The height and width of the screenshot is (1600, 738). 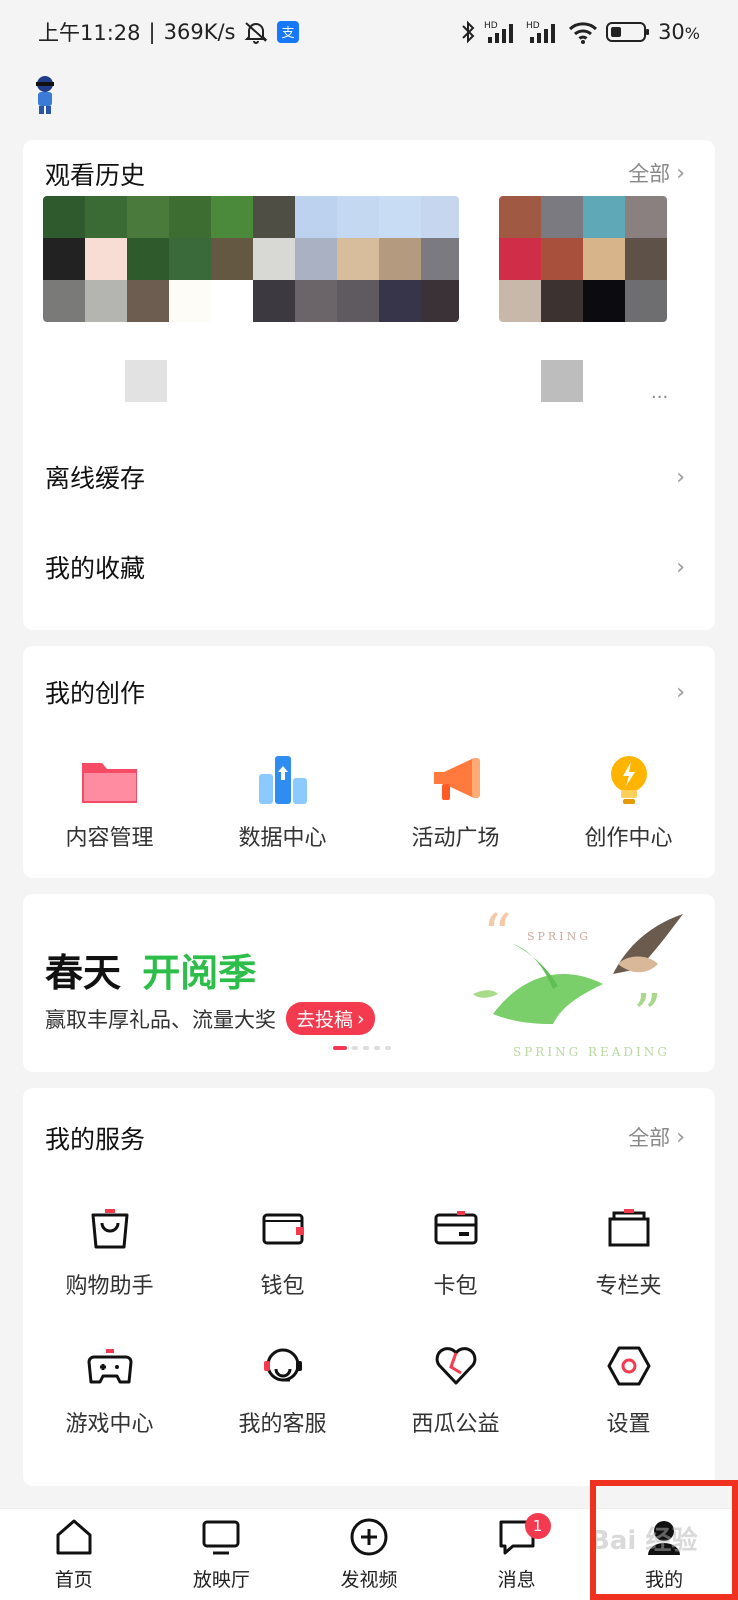 I want to click on svg-text: HD, so click(x=533, y=26).